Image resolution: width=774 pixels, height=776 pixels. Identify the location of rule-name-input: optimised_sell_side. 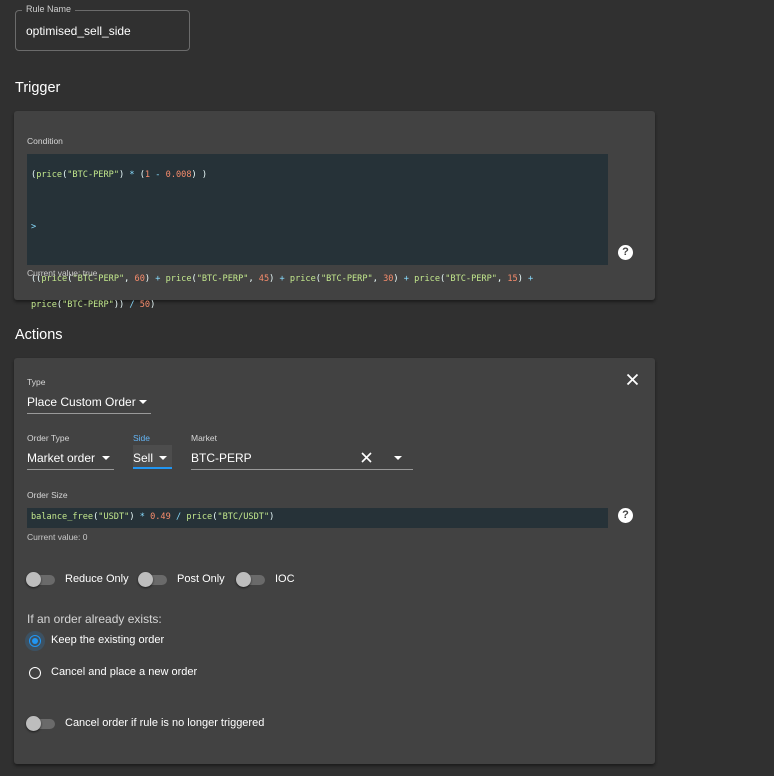
(78, 31).